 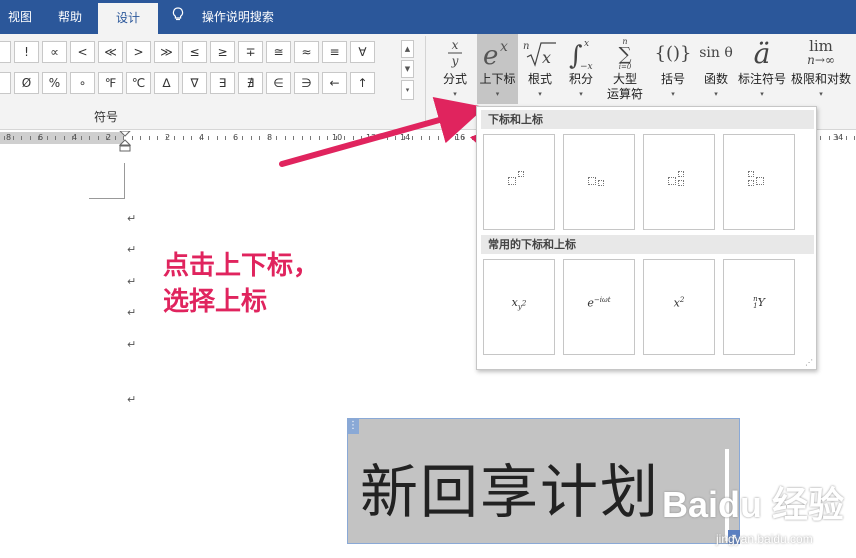 I want to click on symbol-button: ℃, so click(x=138, y=83).